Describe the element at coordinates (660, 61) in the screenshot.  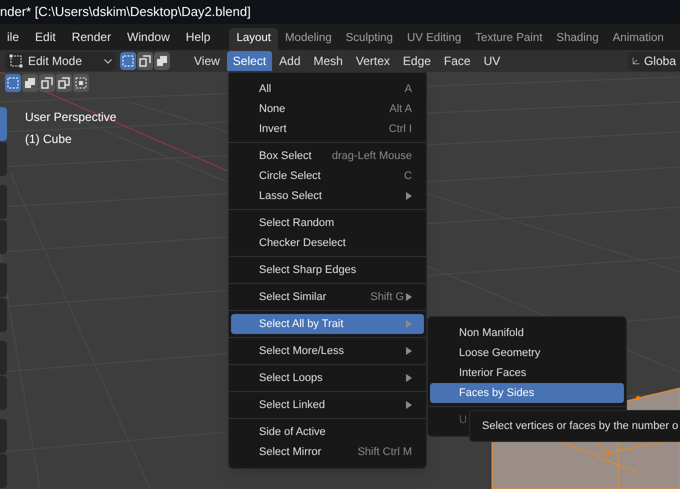
I see `transform-label: Globa` at that location.